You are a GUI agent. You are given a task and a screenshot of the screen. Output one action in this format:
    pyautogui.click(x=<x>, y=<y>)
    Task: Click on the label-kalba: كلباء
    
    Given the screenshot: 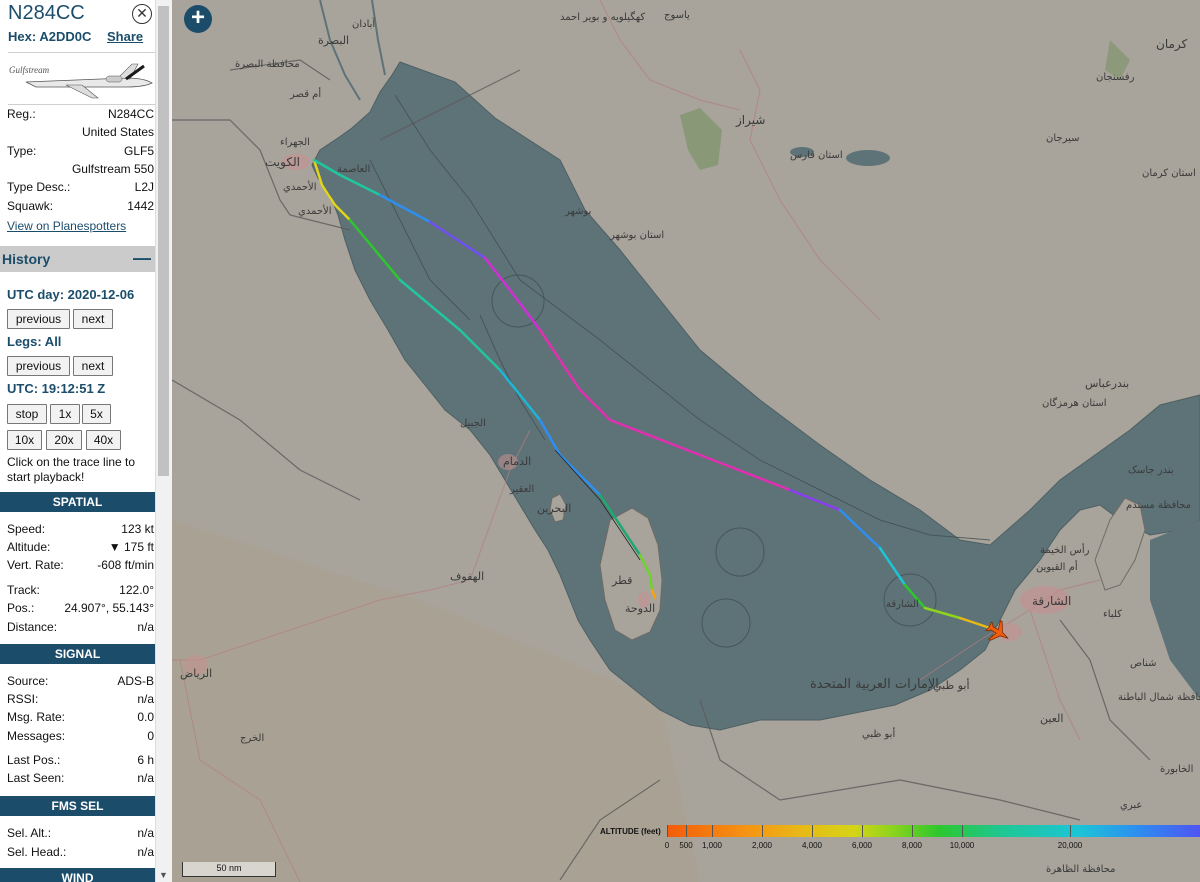 What is the action you would take?
    pyautogui.click(x=1112, y=614)
    